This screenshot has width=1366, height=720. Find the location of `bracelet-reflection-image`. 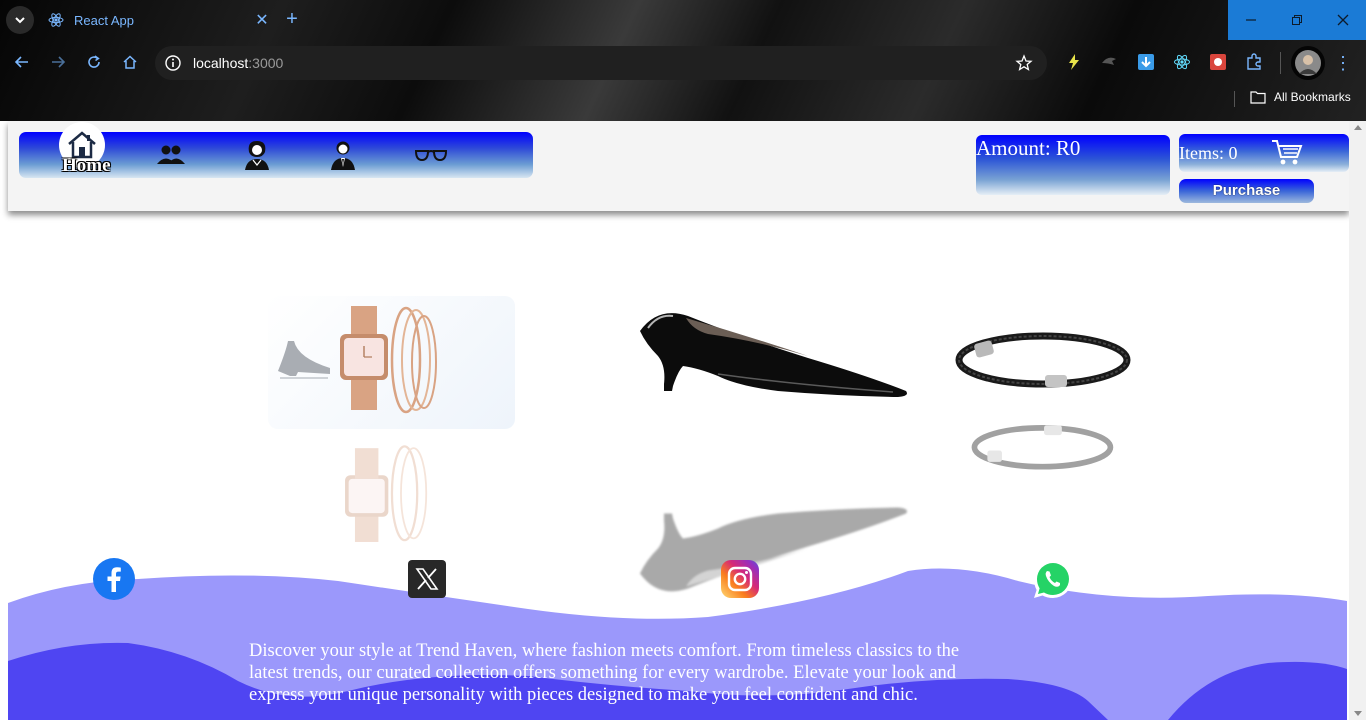

bracelet-reflection-image is located at coordinates (1042, 447).